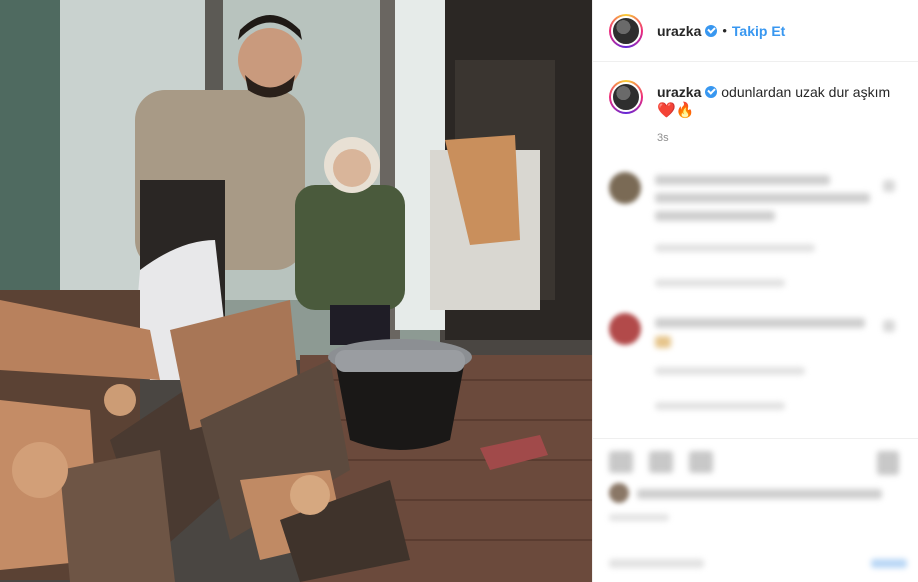 This screenshot has height=582, width=918. I want to click on author-username: urazka, so click(679, 31).